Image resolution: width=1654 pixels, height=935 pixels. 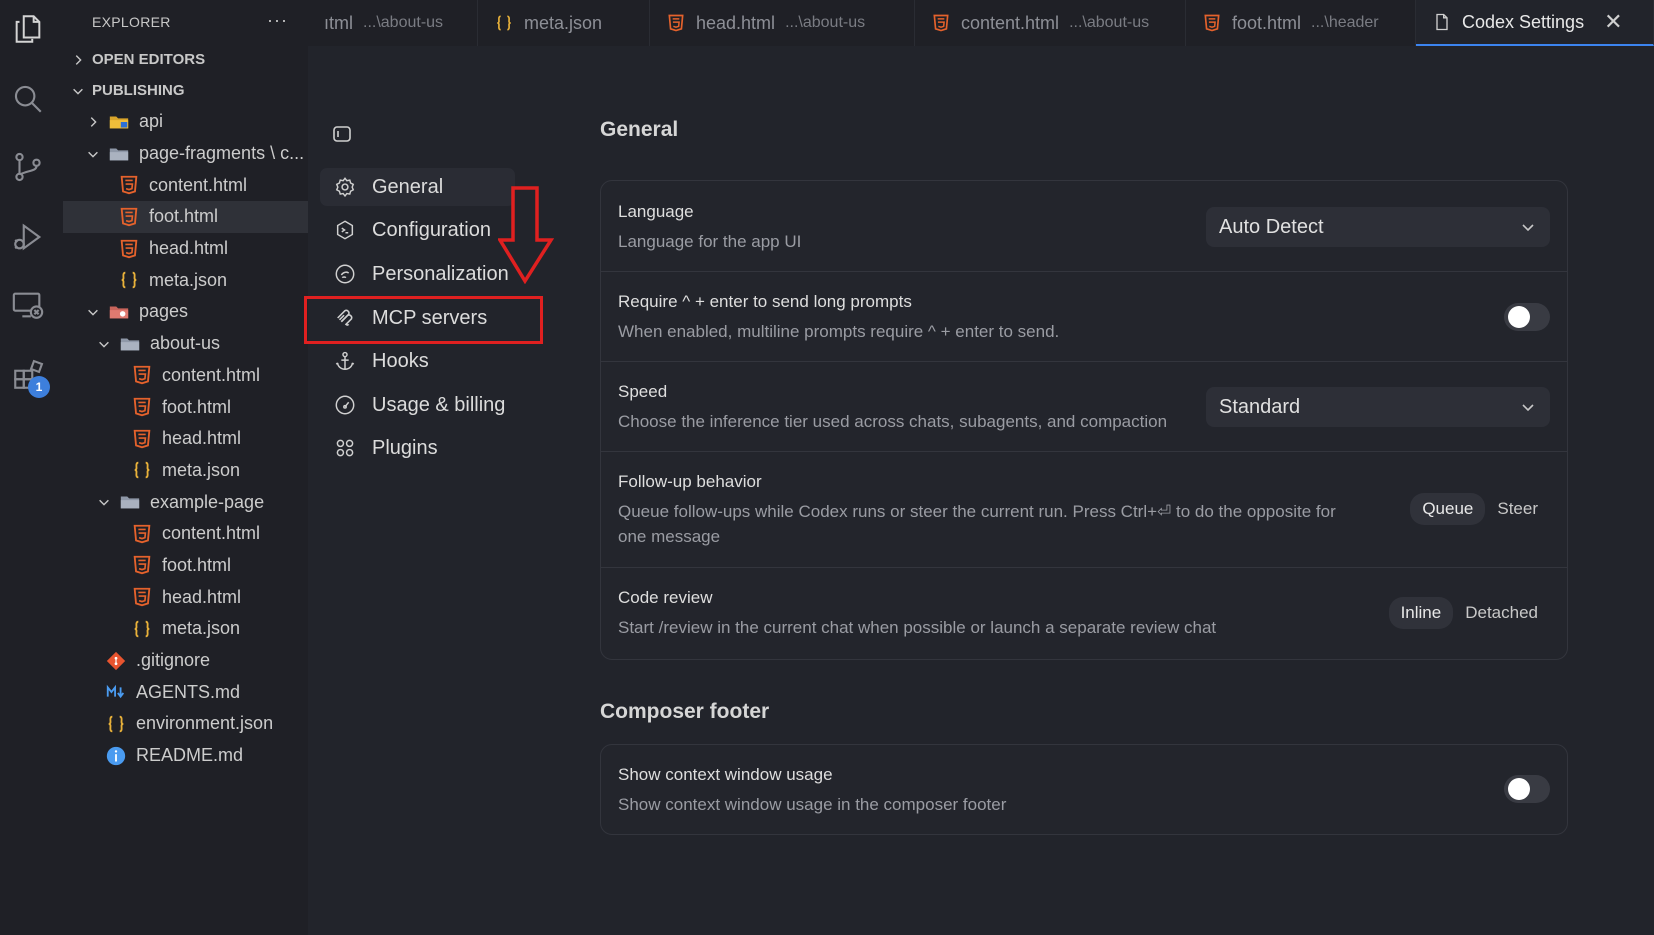 What do you see at coordinates (131, 22) in the screenshot?
I see `explorer-title: EXPLORER` at bounding box center [131, 22].